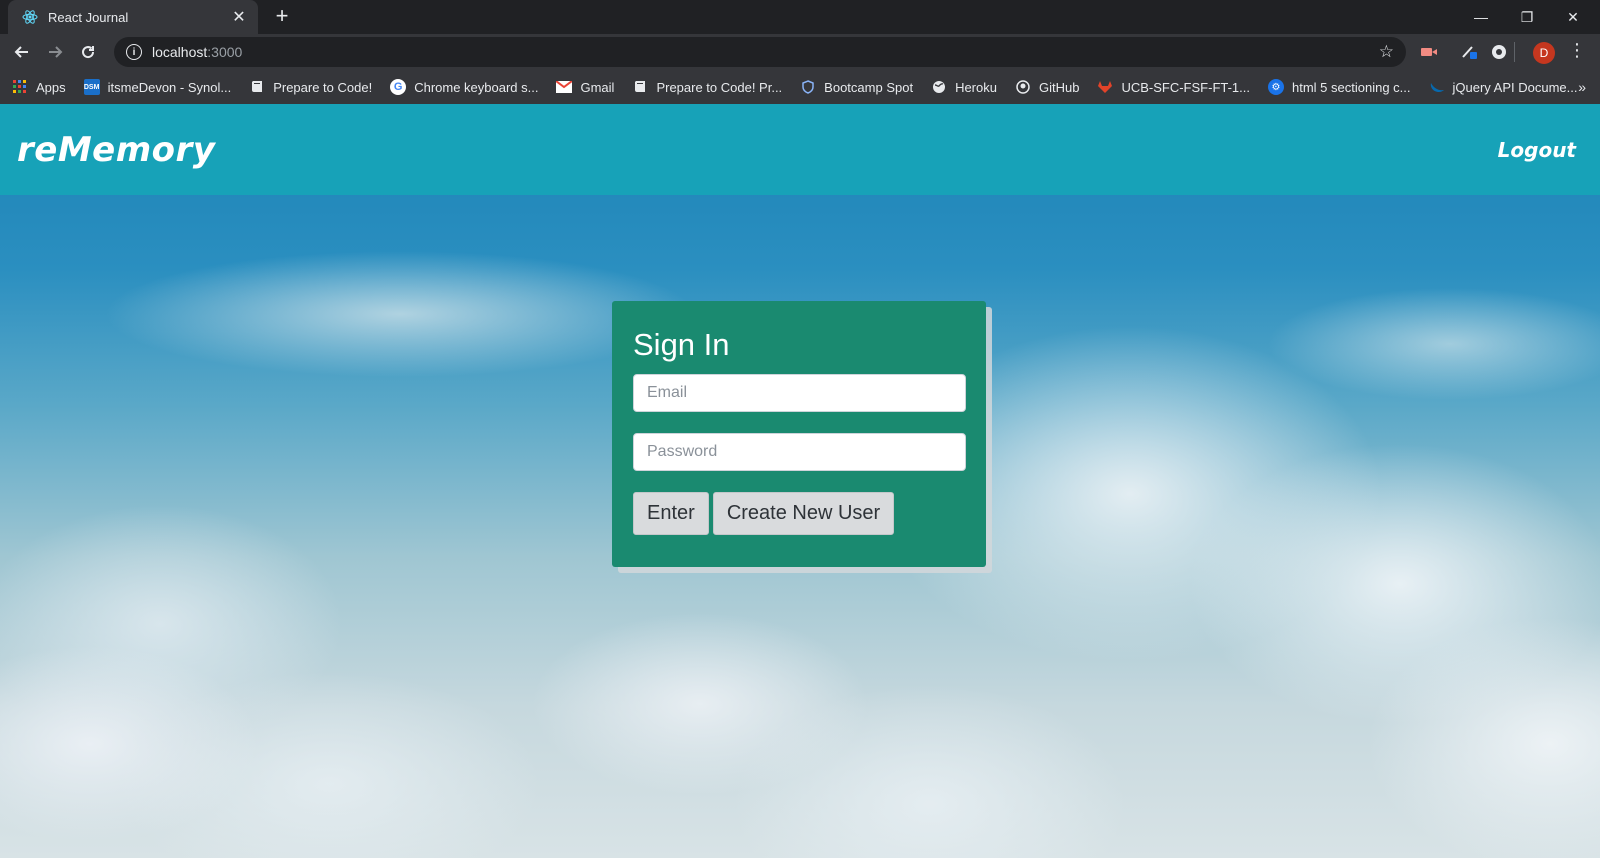 This screenshot has width=1600, height=858. What do you see at coordinates (1386, 52) in the screenshot?
I see `bookmark-star-icon: ☆` at bounding box center [1386, 52].